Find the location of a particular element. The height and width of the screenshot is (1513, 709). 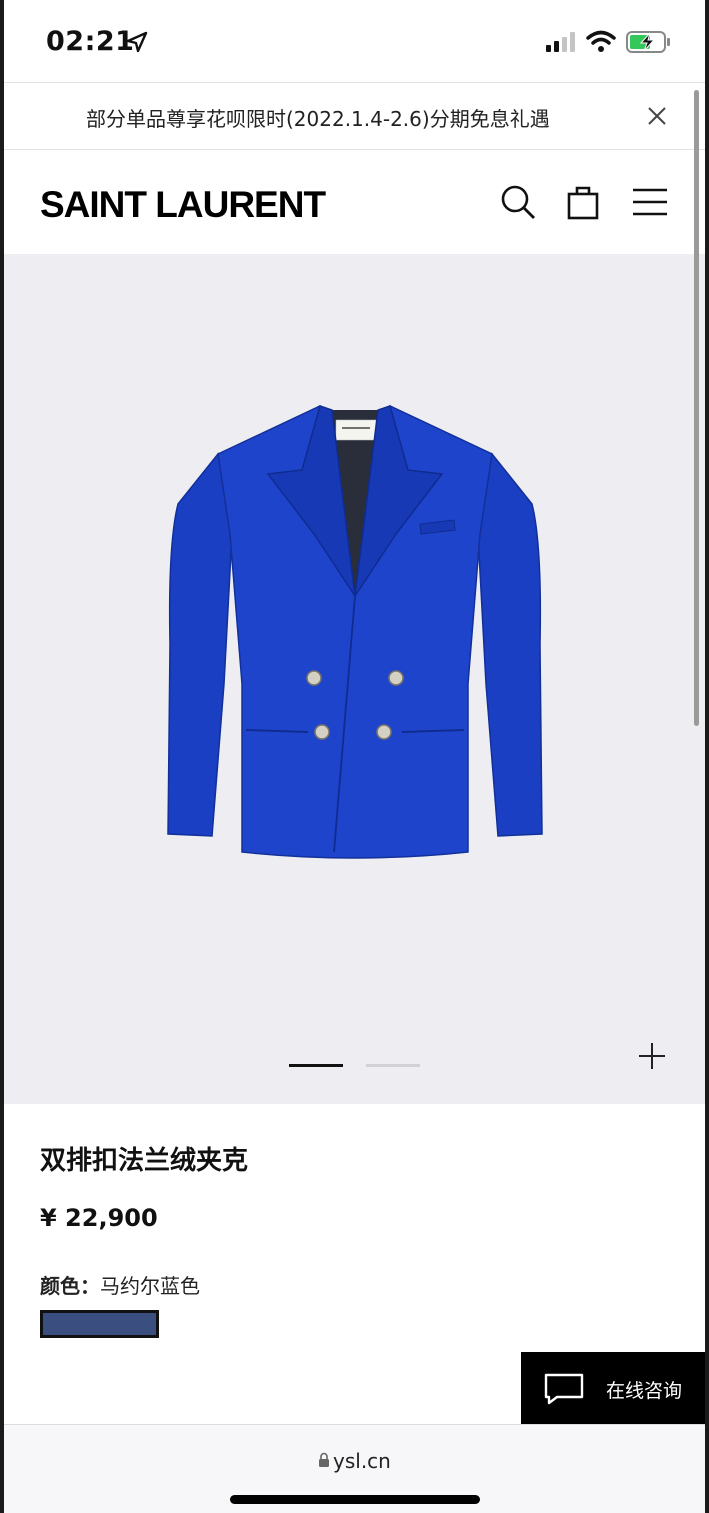

color-label: 颜色： is located at coordinates (70, 1286).